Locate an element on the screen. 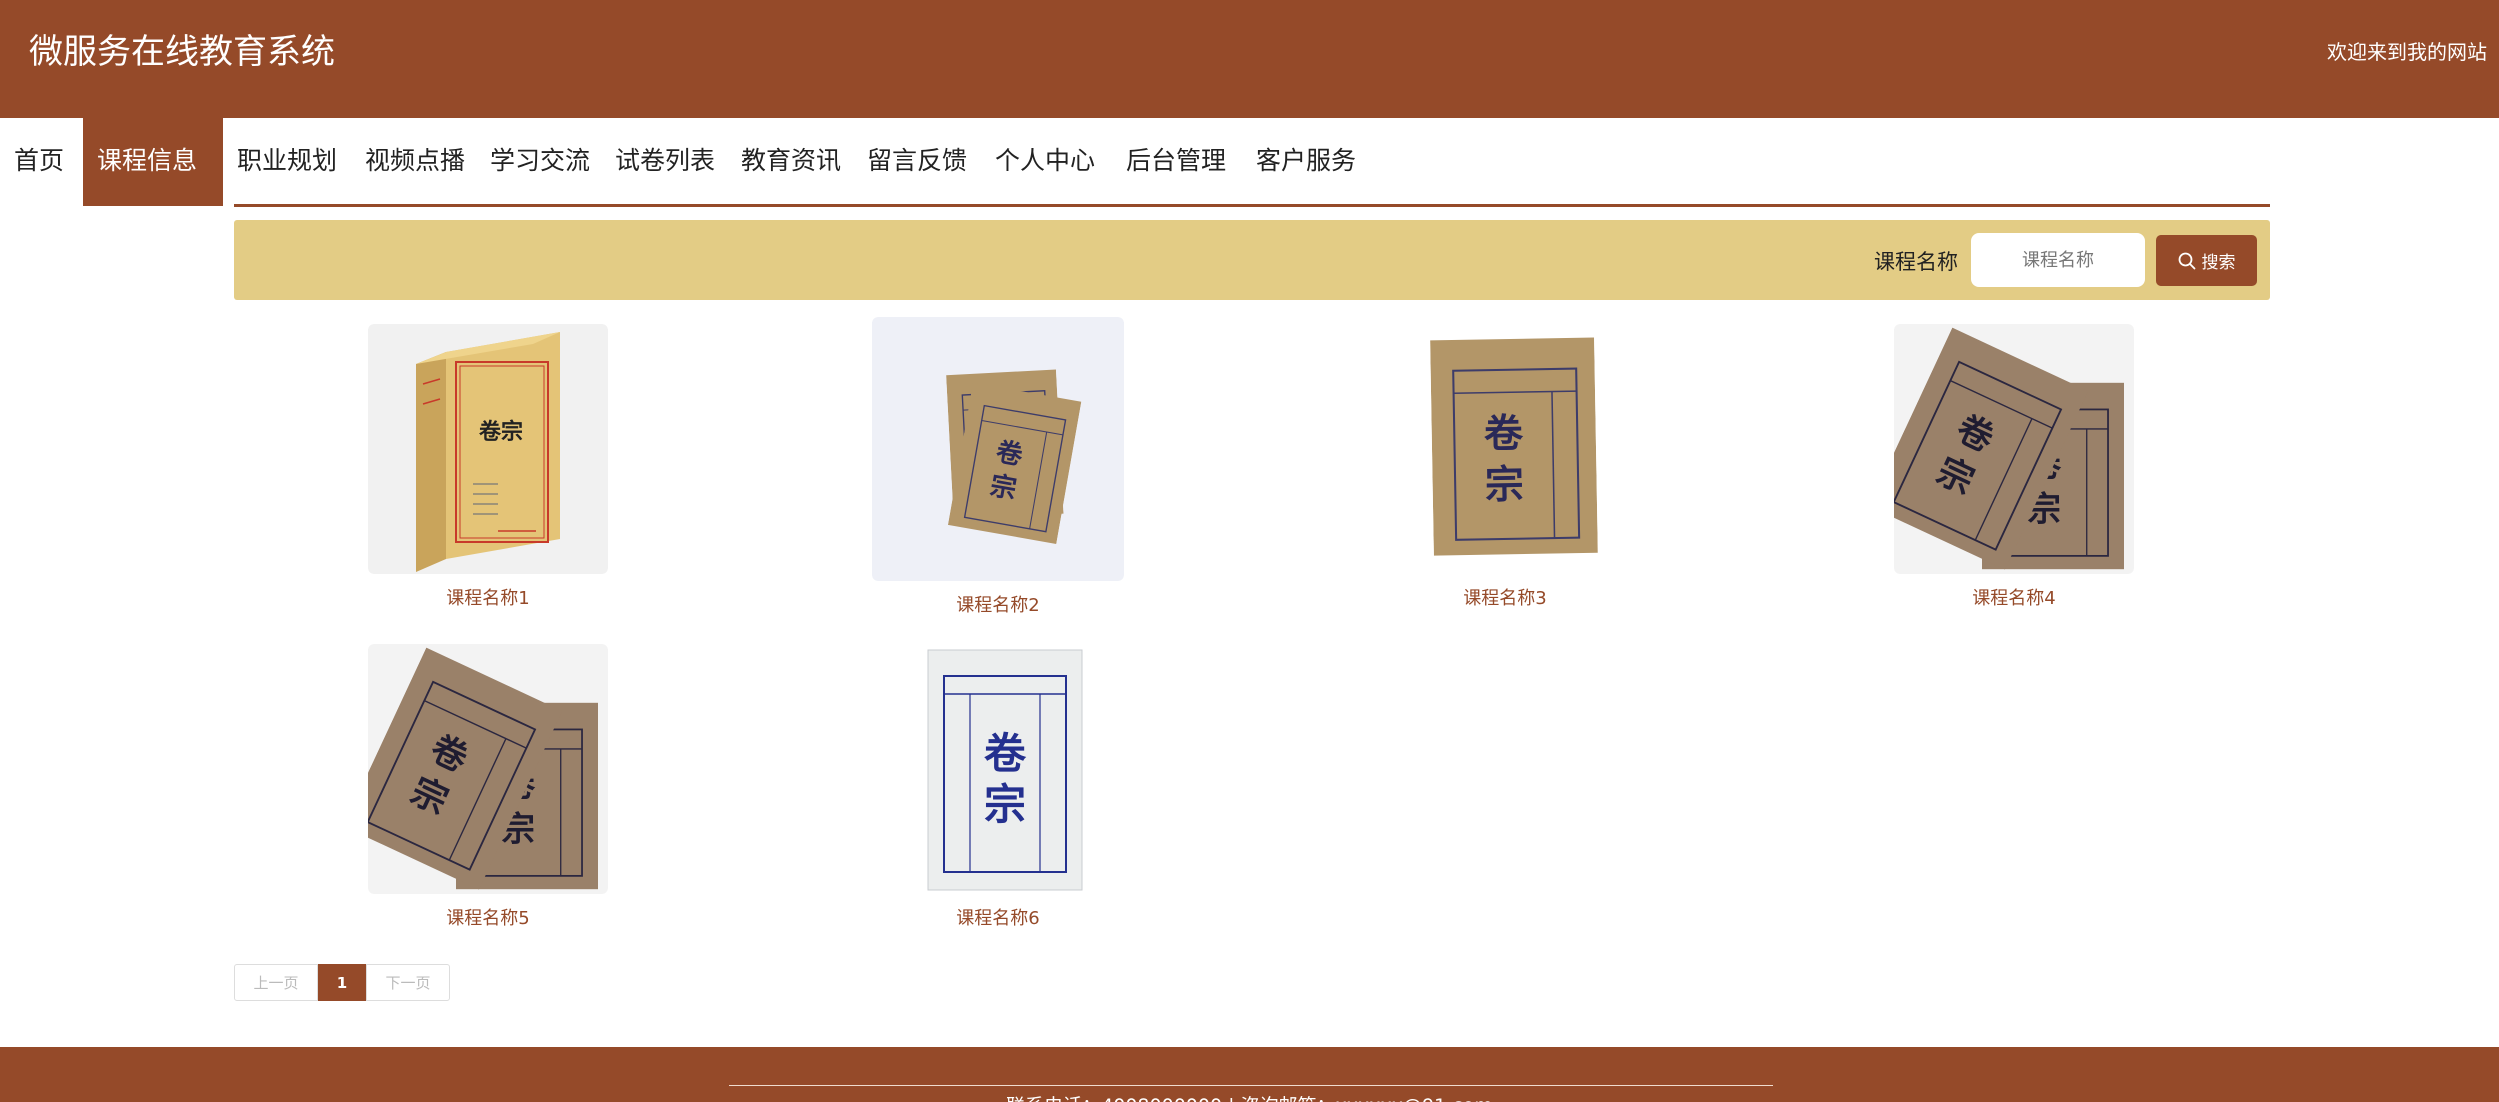  nav-divider is located at coordinates (1252, 205).